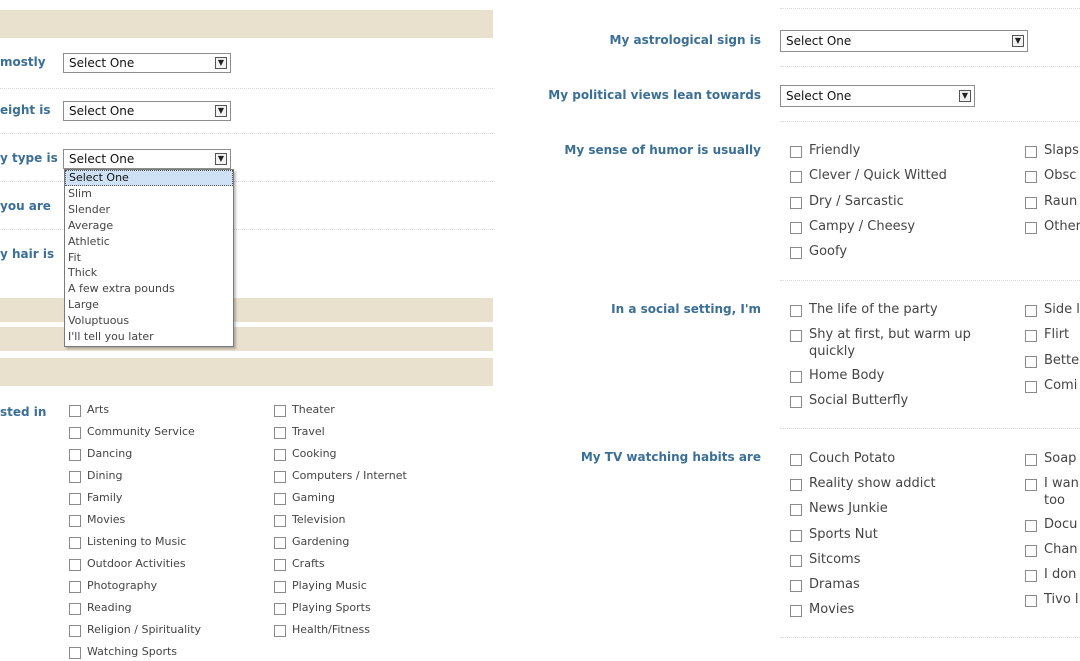  Describe the element at coordinates (109, 607) in the screenshot. I see `interest-label: Reading` at that location.